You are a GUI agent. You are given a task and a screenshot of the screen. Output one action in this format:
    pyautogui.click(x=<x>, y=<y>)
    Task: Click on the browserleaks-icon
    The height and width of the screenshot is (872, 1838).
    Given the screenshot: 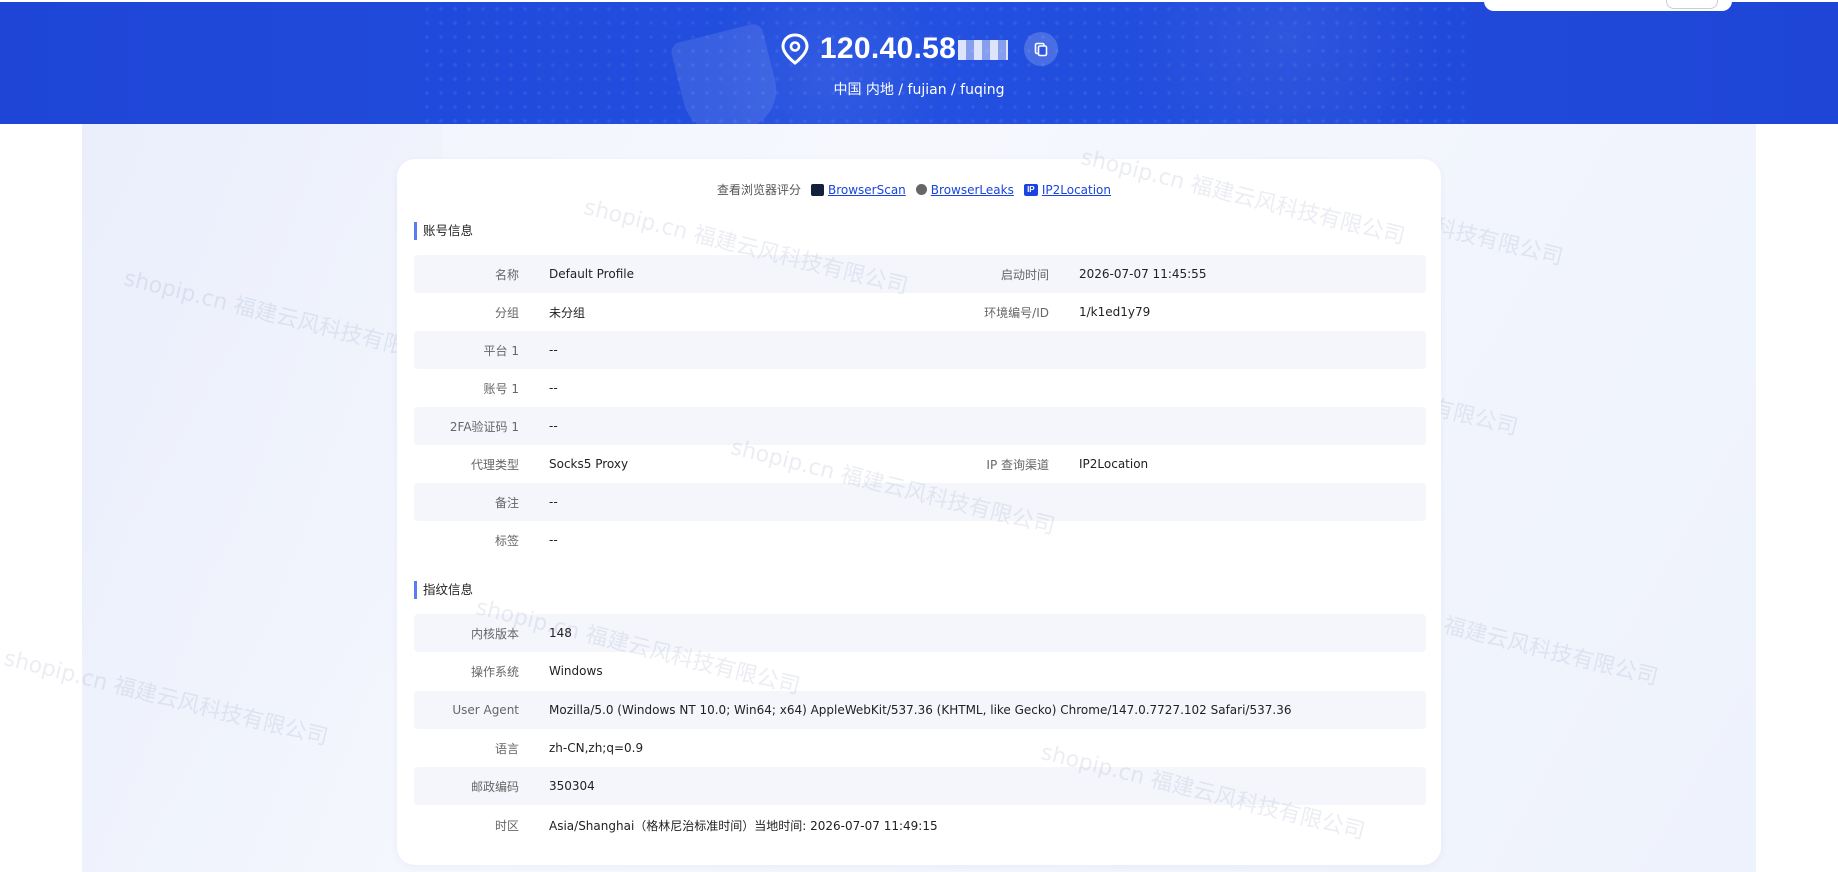 What is the action you would take?
    pyautogui.click(x=921, y=189)
    